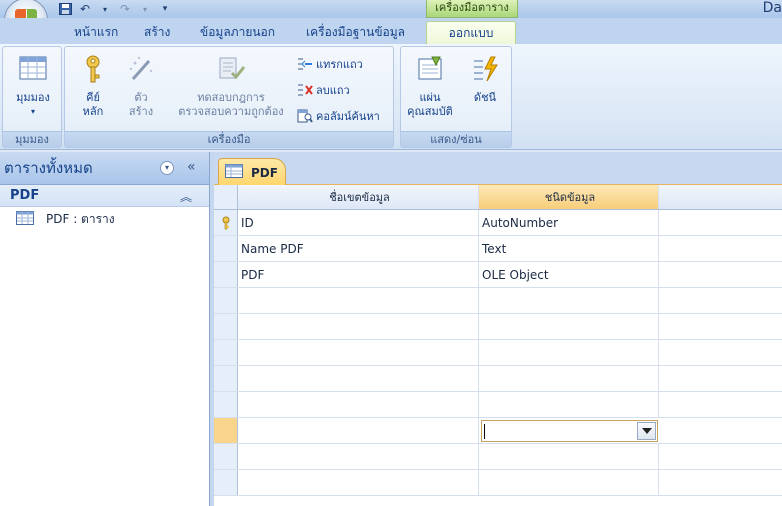 This screenshot has height=506, width=782. What do you see at coordinates (231, 86) in the screenshot?
I see `test-validation-rules-button: ทดสอบกฎการ ตรวจสอบความถูกต้อง` at bounding box center [231, 86].